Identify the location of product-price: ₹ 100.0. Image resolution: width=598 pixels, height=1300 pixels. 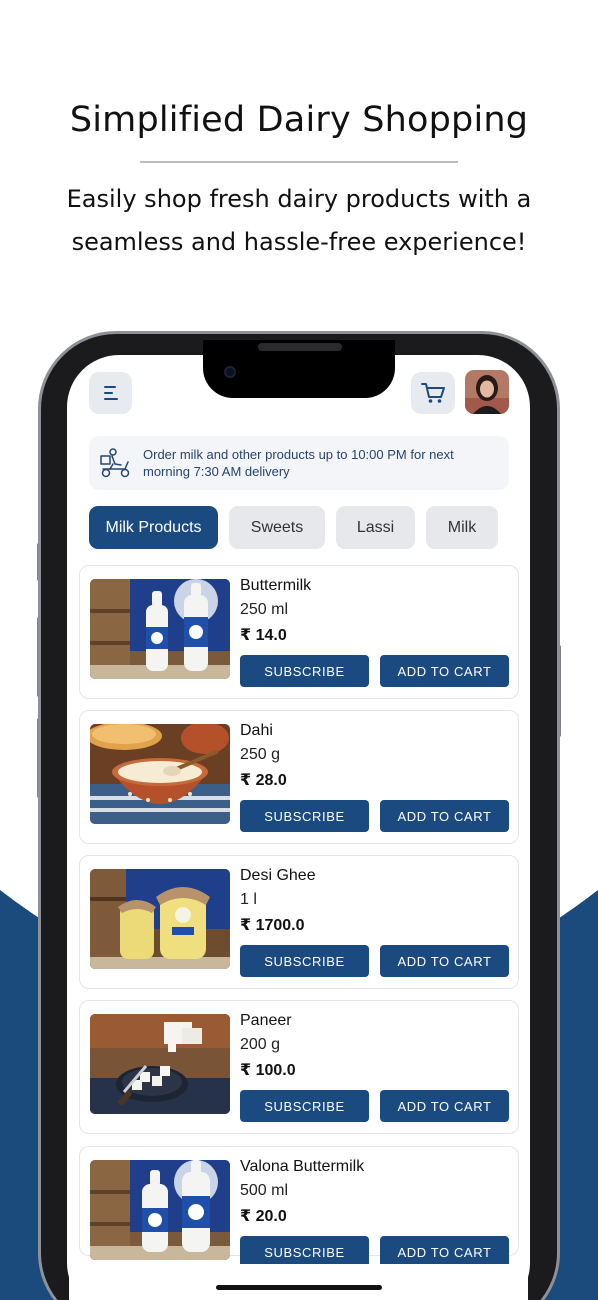
(268, 1070).